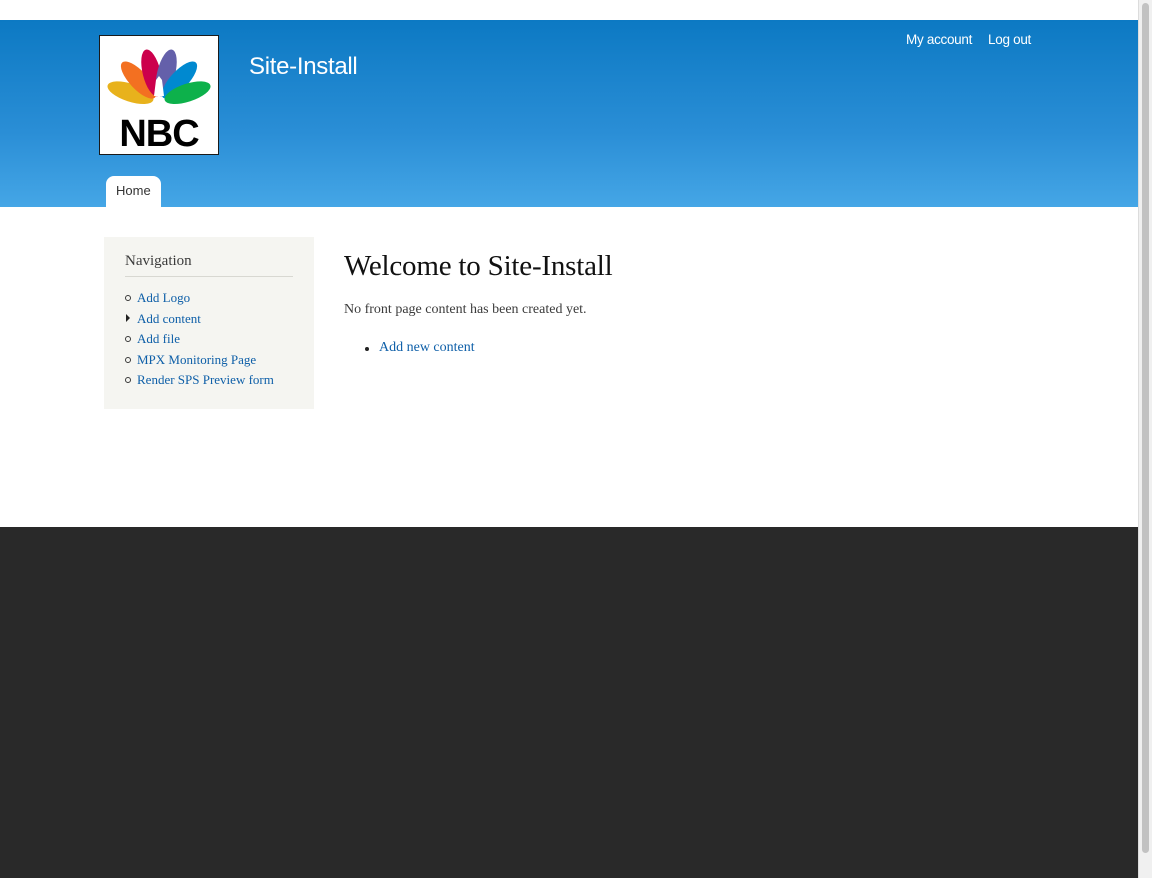 This screenshot has width=1152, height=878. I want to click on main-menu: Home, so click(133, 191).